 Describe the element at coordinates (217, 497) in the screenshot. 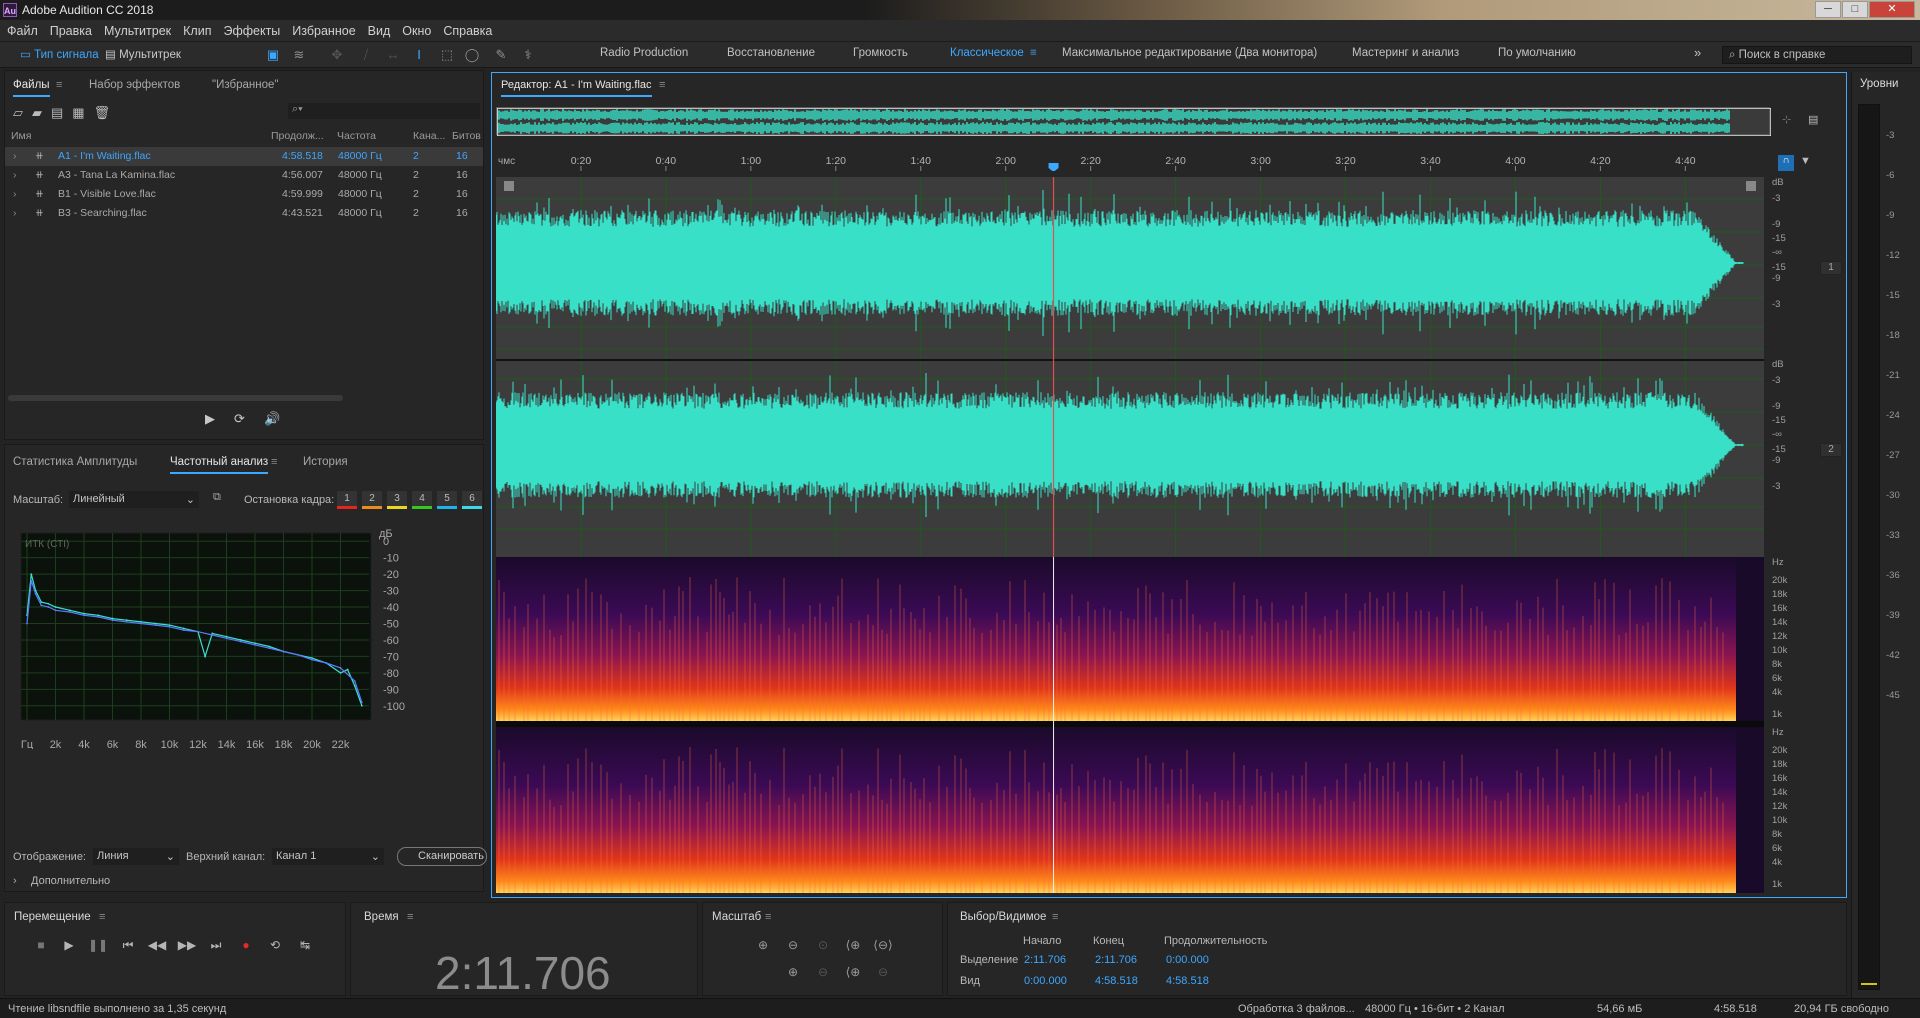

I see `pan-window-icon: ⧉` at that location.